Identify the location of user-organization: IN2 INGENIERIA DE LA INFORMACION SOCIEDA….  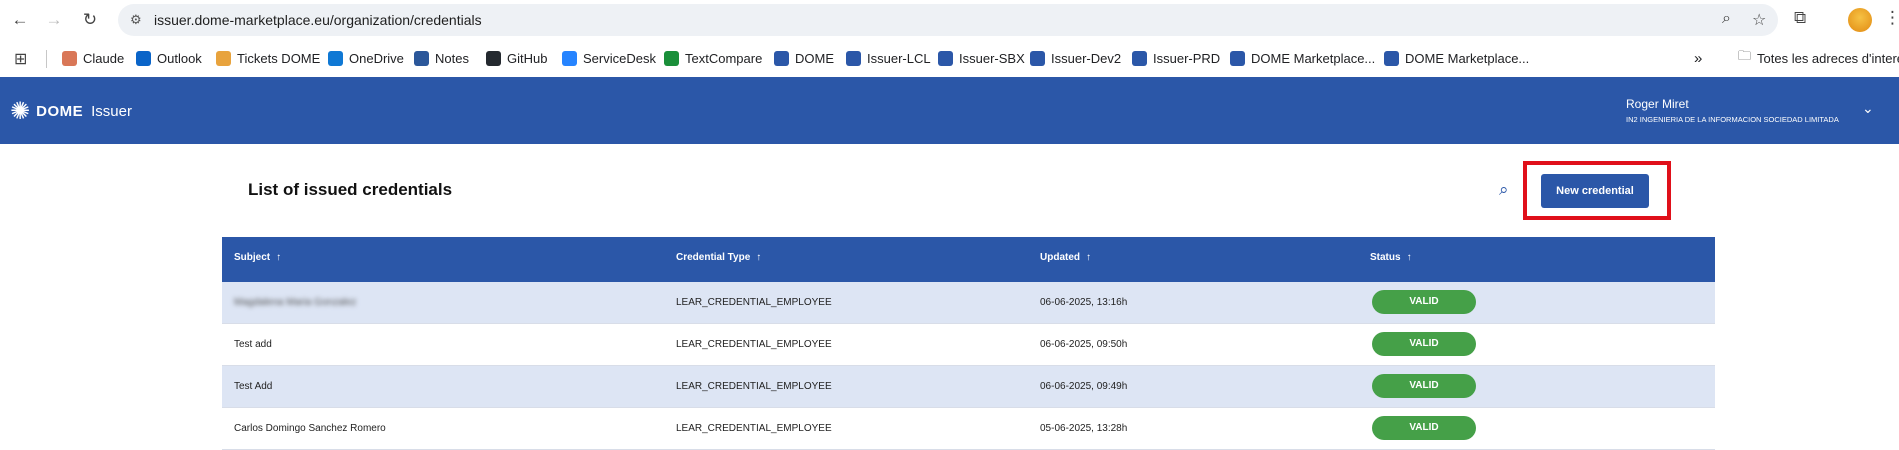
(1732, 119).